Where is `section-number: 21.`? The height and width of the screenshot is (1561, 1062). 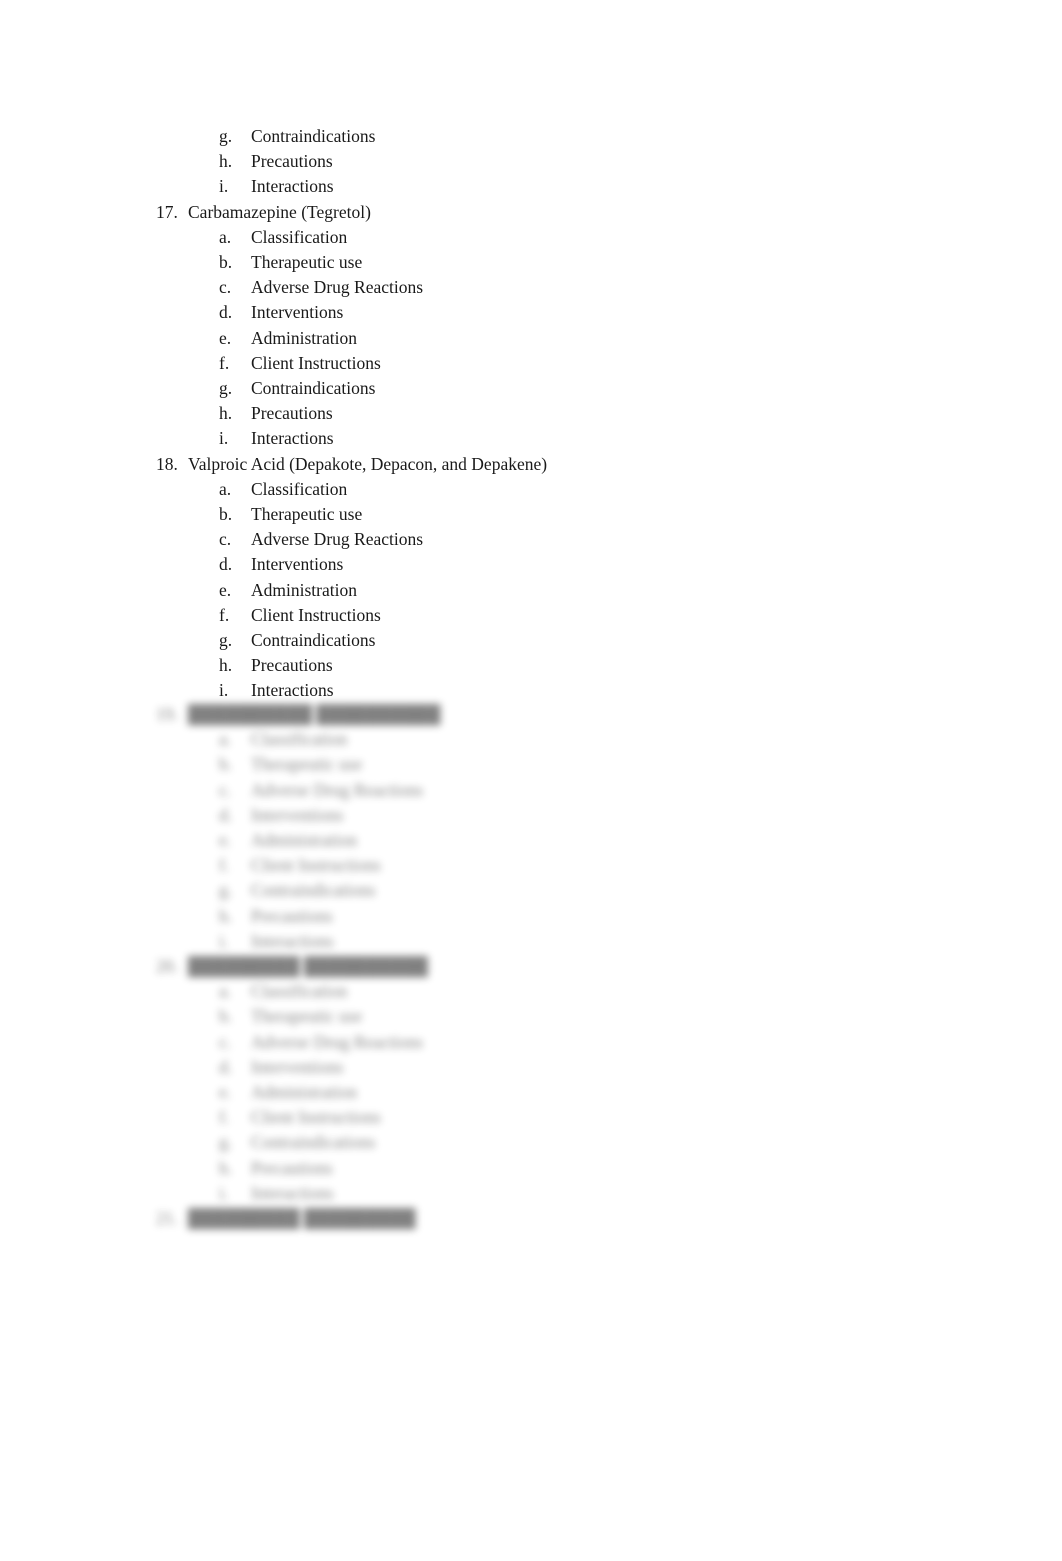 section-number: 21. is located at coordinates (167, 1218).